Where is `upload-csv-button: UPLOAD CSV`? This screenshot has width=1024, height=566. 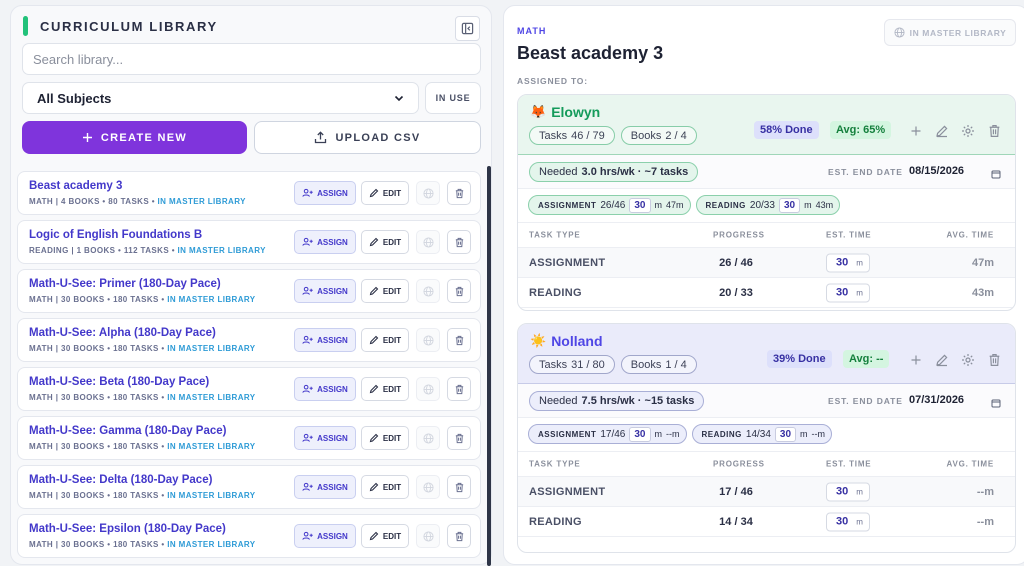
upload-csv-button: UPLOAD CSV is located at coordinates (367, 137).